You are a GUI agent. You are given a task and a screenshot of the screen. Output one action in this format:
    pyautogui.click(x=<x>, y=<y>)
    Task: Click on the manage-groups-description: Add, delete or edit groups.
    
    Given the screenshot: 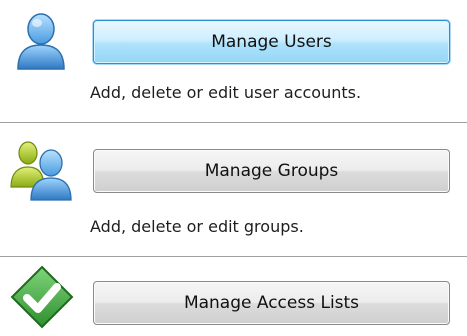 What is the action you would take?
    pyautogui.click(x=197, y=226)
    